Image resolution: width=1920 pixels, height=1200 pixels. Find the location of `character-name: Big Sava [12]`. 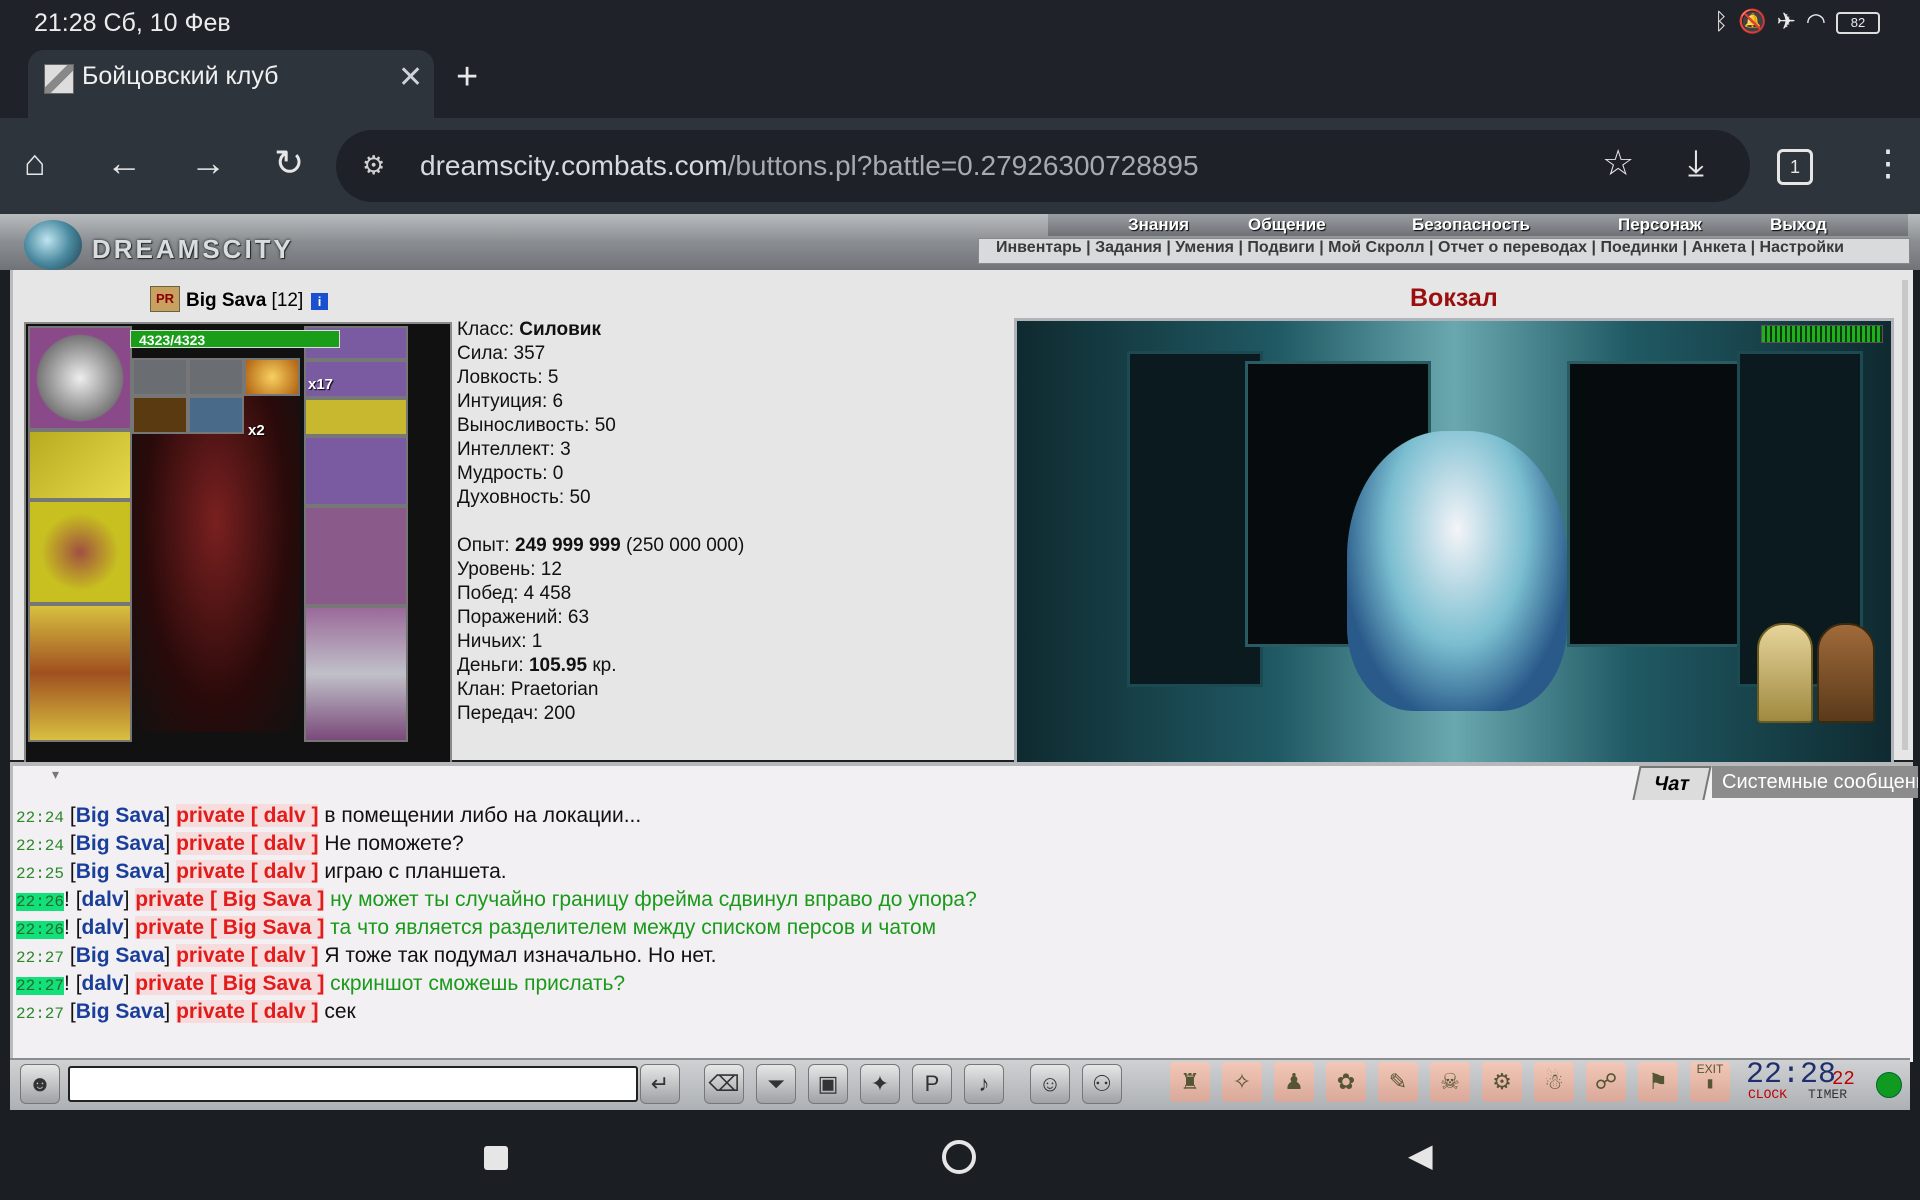

character-name: Big Sava [12] is located at coordinates (244, 301).